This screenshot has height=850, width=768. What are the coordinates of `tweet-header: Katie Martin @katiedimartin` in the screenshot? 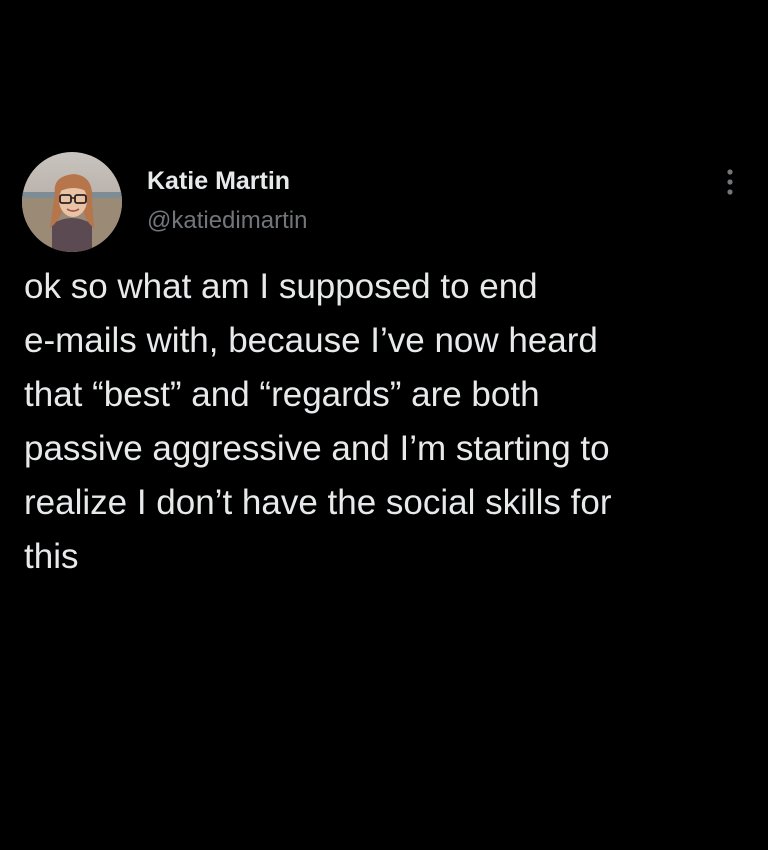 It's located at (384, 202).